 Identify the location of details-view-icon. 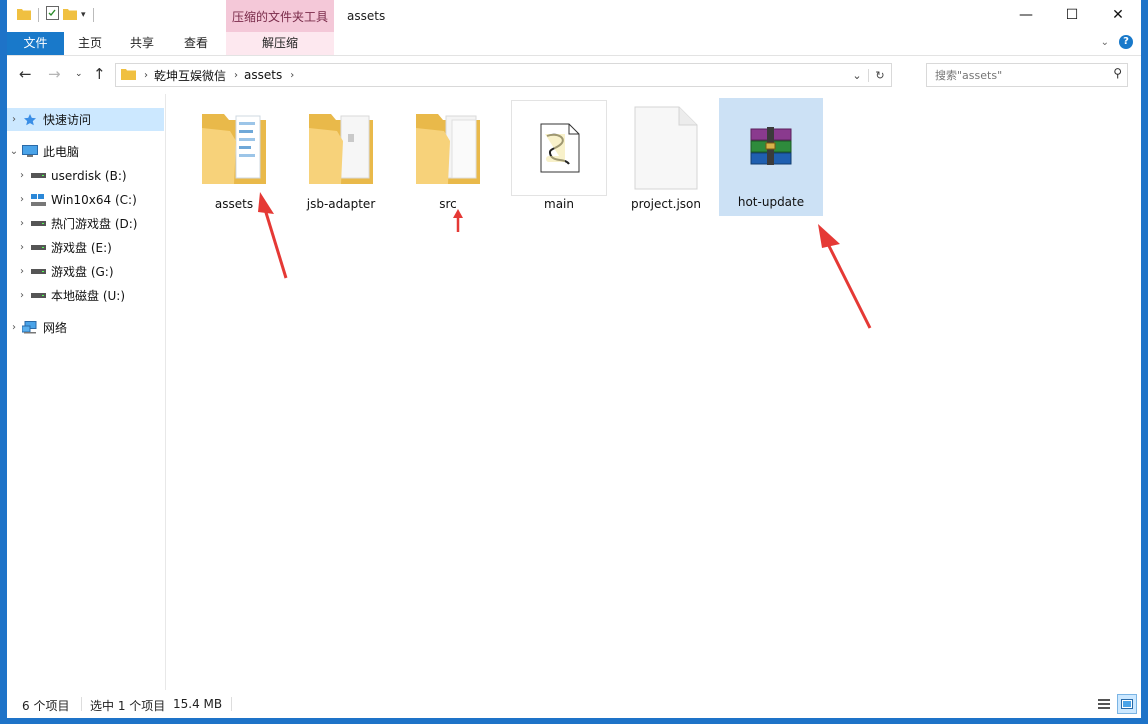
(1104, 704).